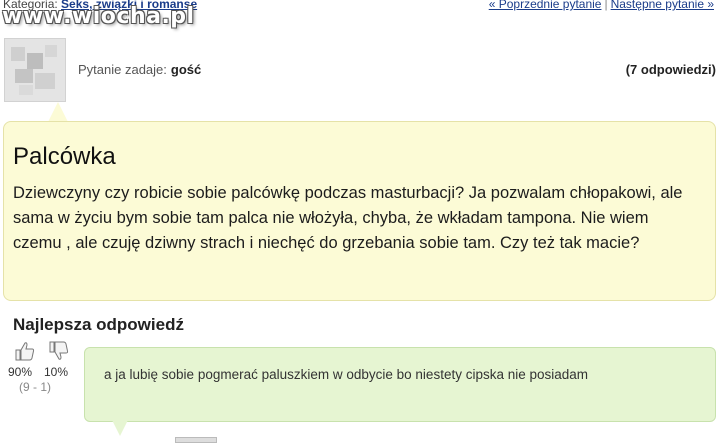 Image resolution: width=718 pixels, height=443 pixels. I want to click on cut-off-element, so click(196, 440).